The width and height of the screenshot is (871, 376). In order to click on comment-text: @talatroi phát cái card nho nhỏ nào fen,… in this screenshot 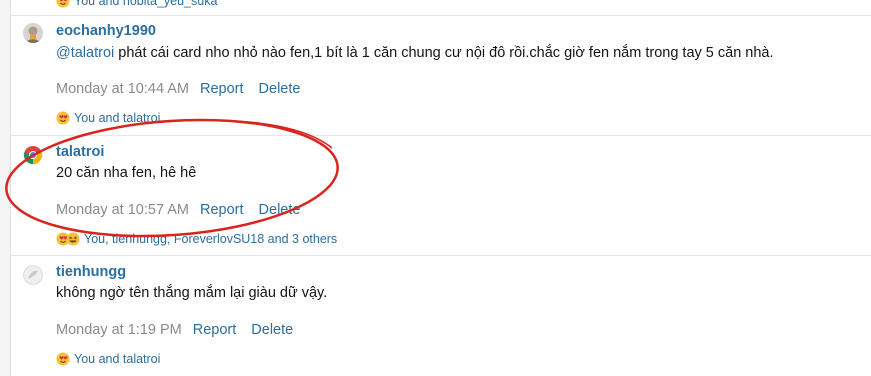, I will do `click(415, 53)`.